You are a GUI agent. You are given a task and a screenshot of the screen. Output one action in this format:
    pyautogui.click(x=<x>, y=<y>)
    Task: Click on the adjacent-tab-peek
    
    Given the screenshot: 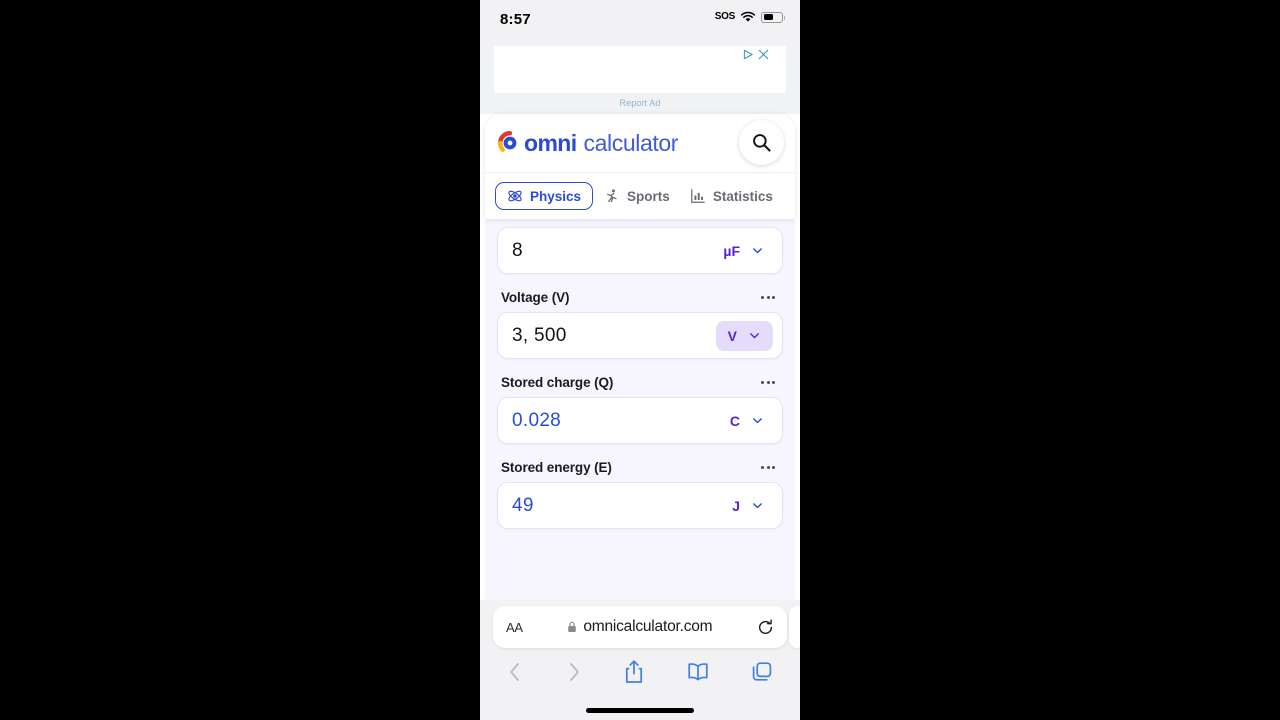 What is the action you would take?
    pyautogui.click(x=794, y=627)
    